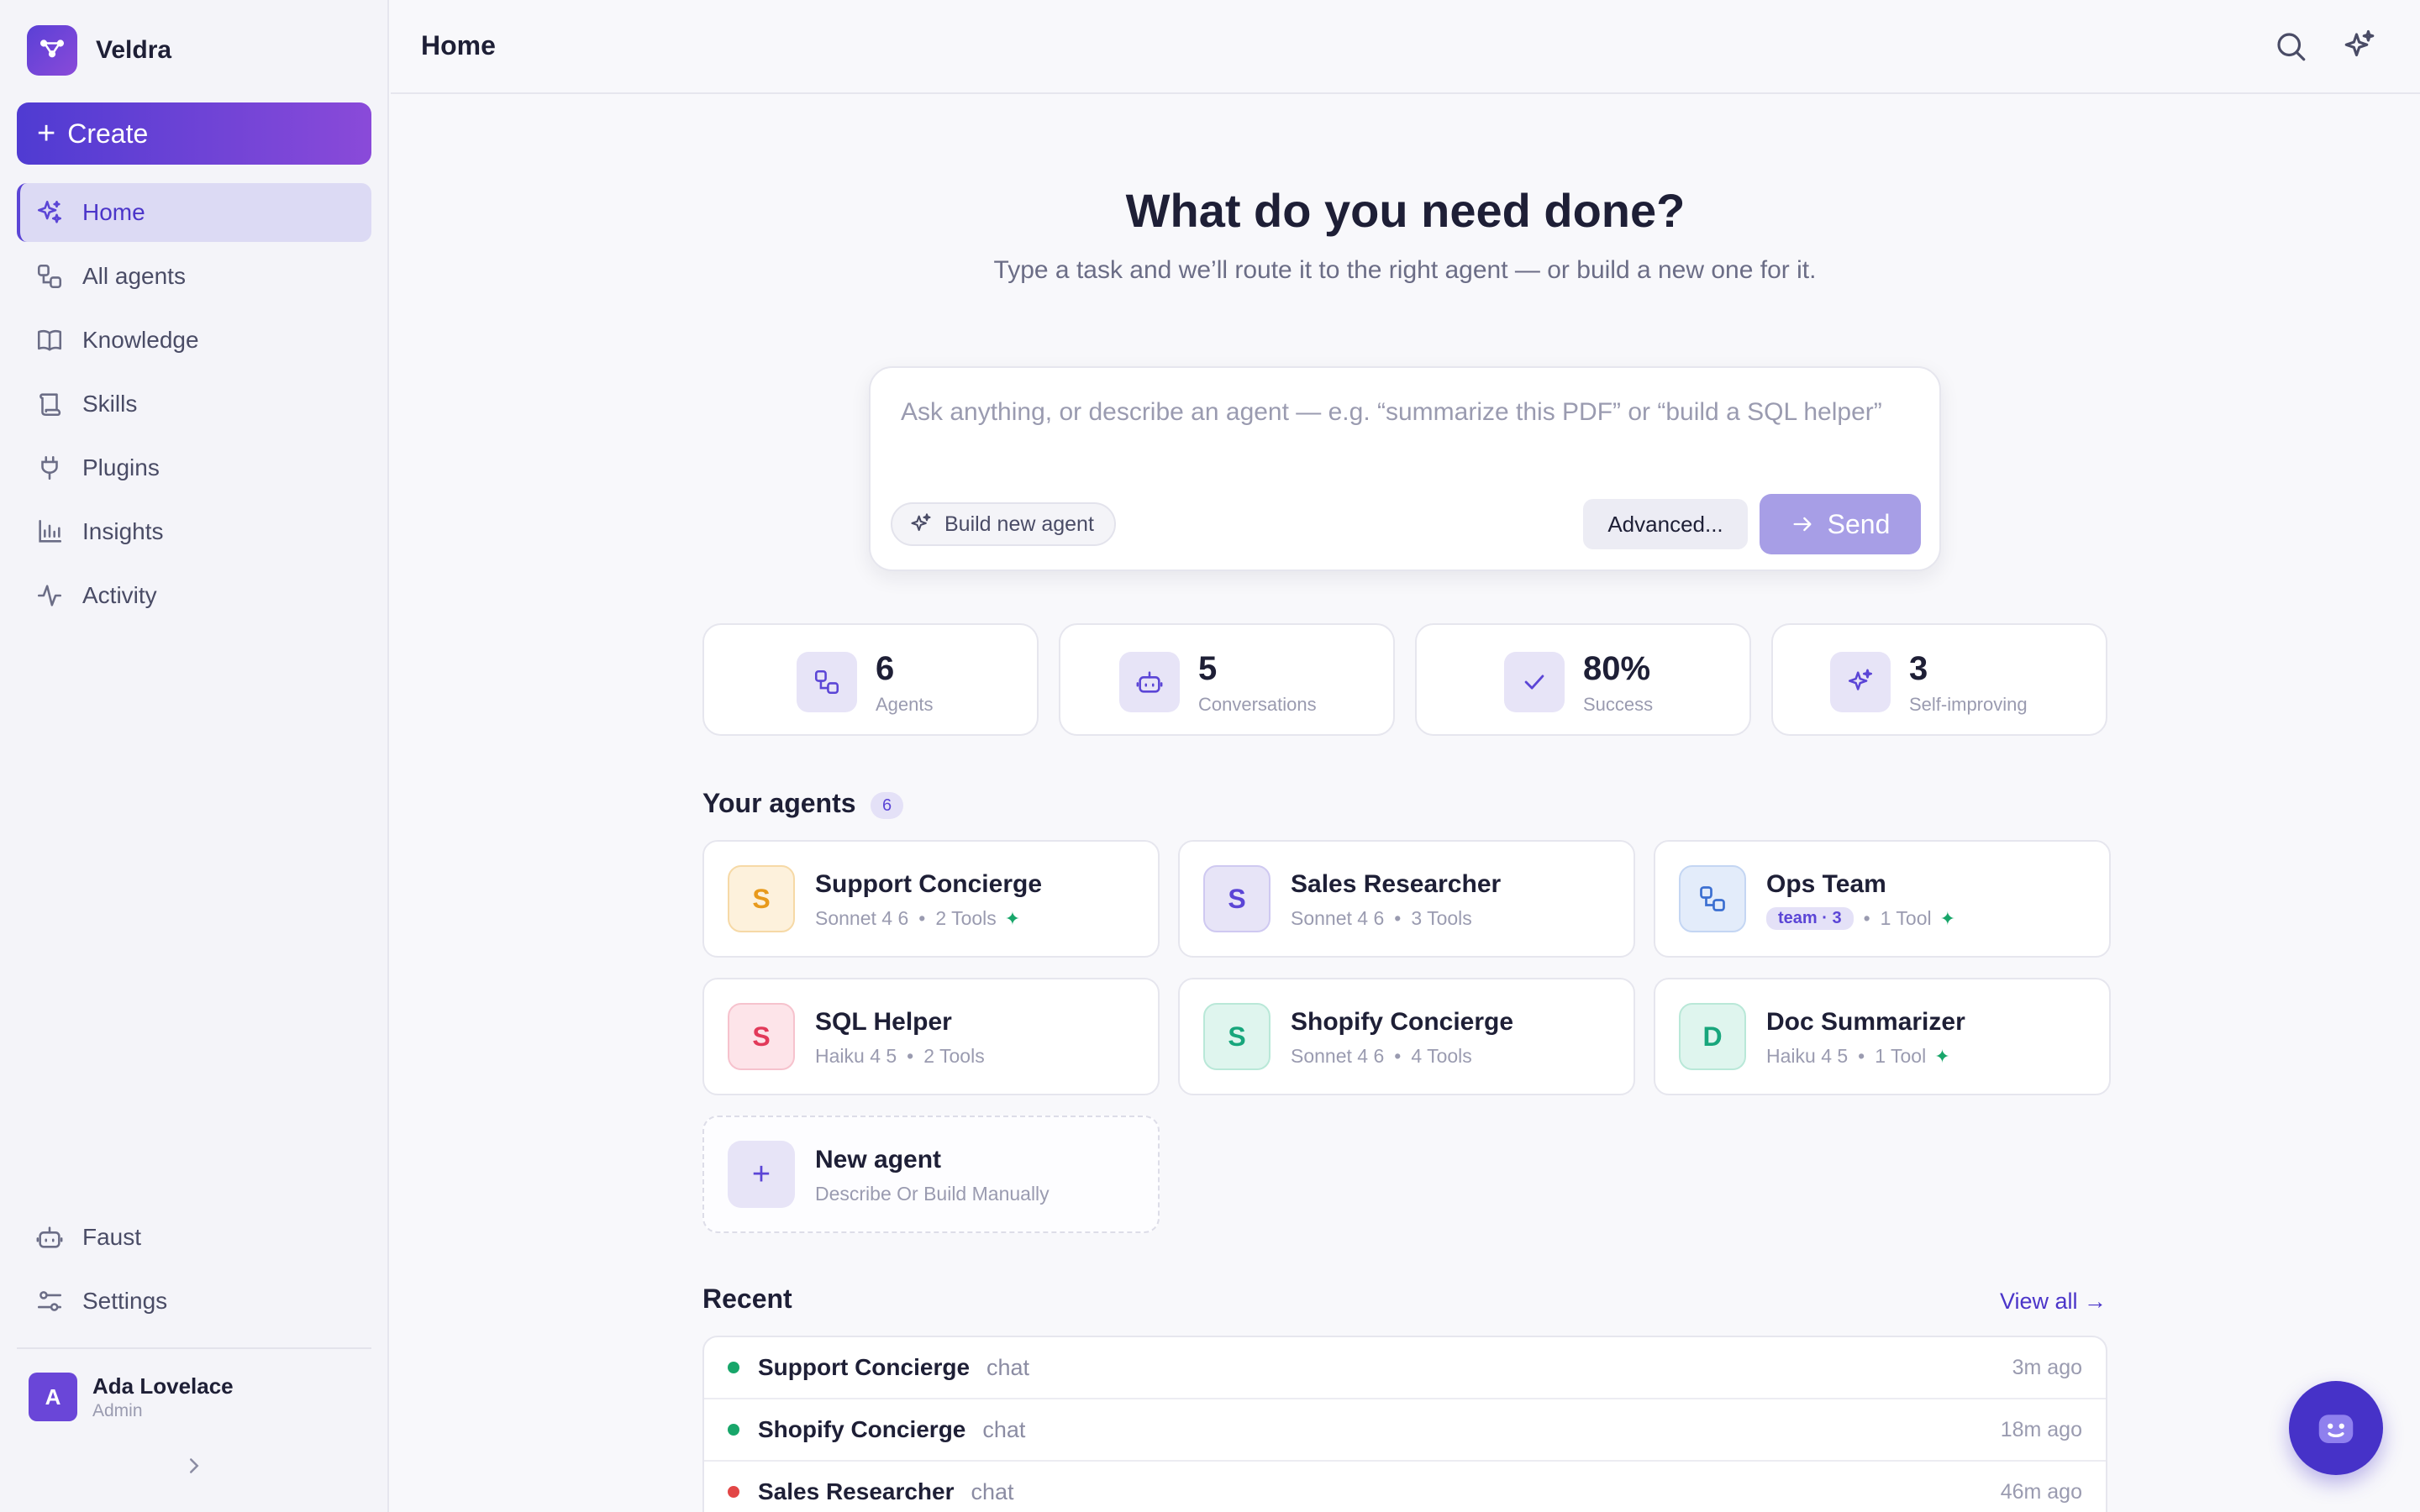 The width and height of the screenshot is (2420, 1512). What do you see at coordinates (762, 1174) in the screenshot?
I see `plus-icon: +` at bounding box center [762, 1174].